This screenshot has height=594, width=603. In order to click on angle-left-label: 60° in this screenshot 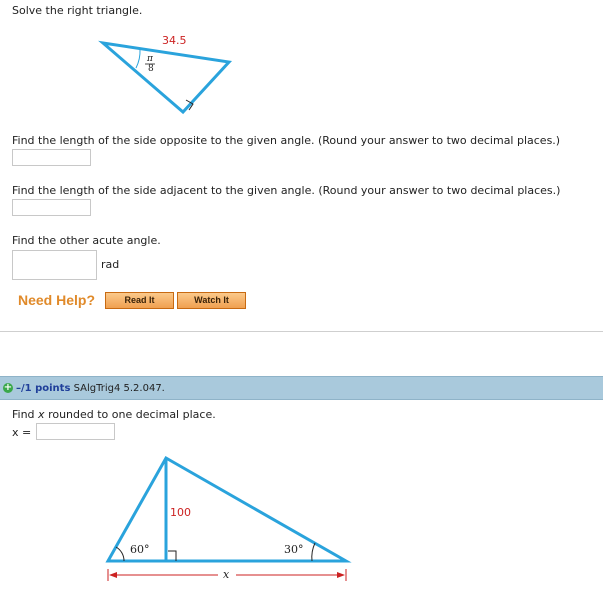, I will do `click(140, 549)`.